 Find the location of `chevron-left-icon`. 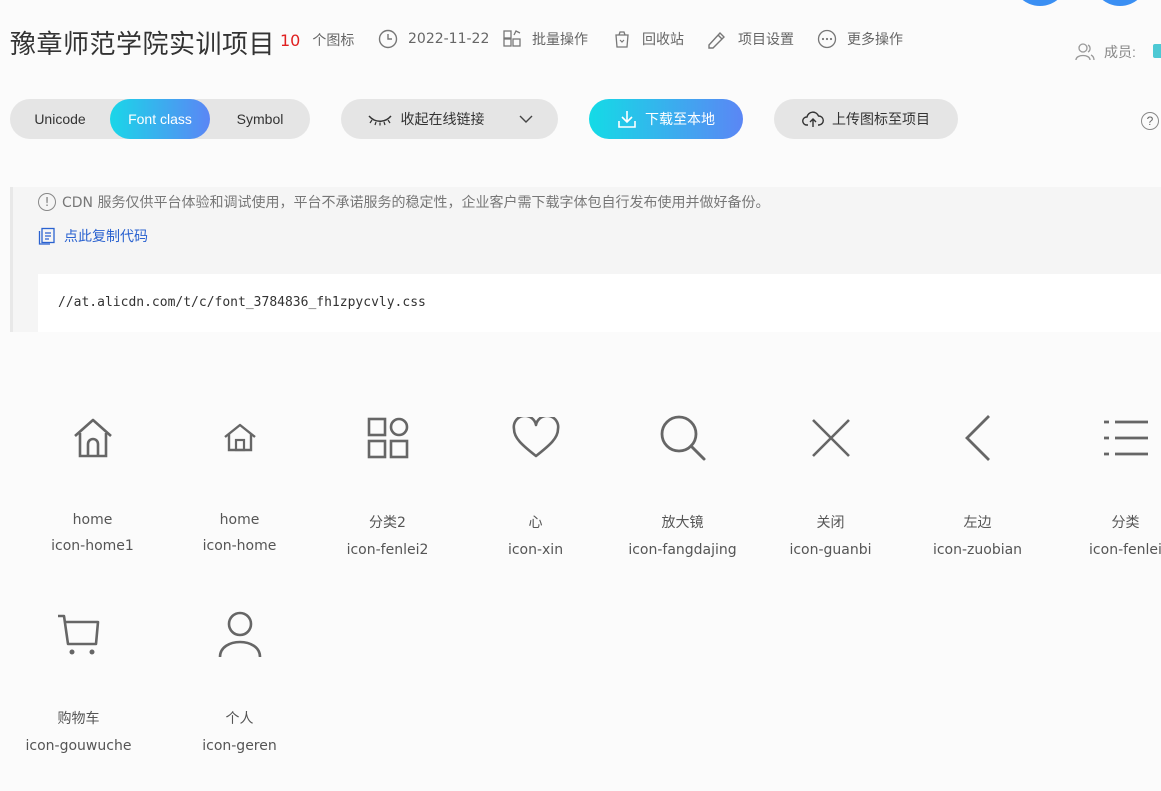

chevron-left-icon is located at coordinates (977, 438).